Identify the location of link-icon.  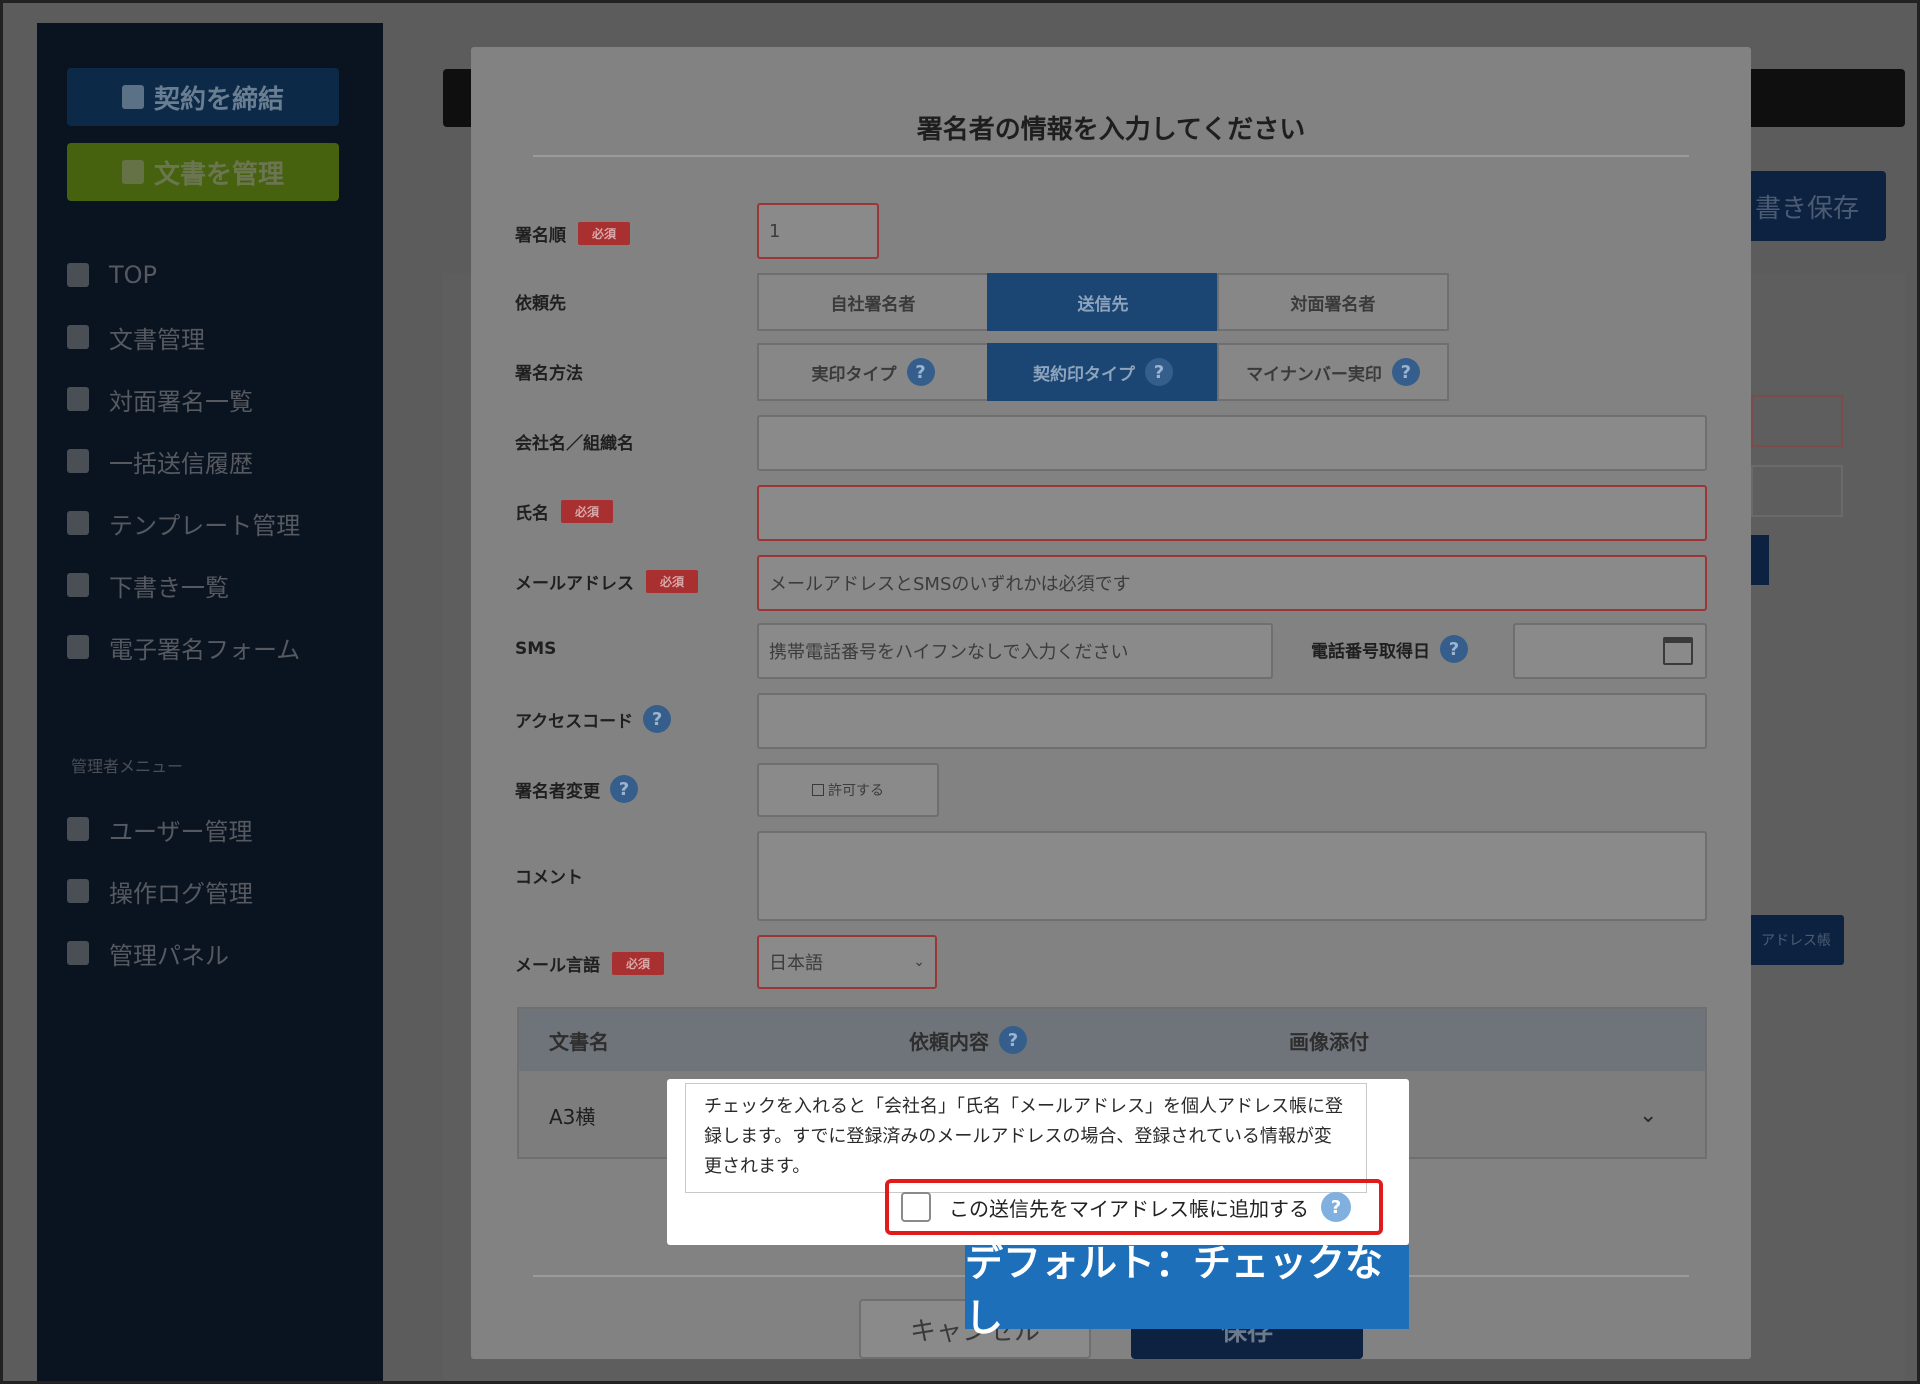
(78, 647).